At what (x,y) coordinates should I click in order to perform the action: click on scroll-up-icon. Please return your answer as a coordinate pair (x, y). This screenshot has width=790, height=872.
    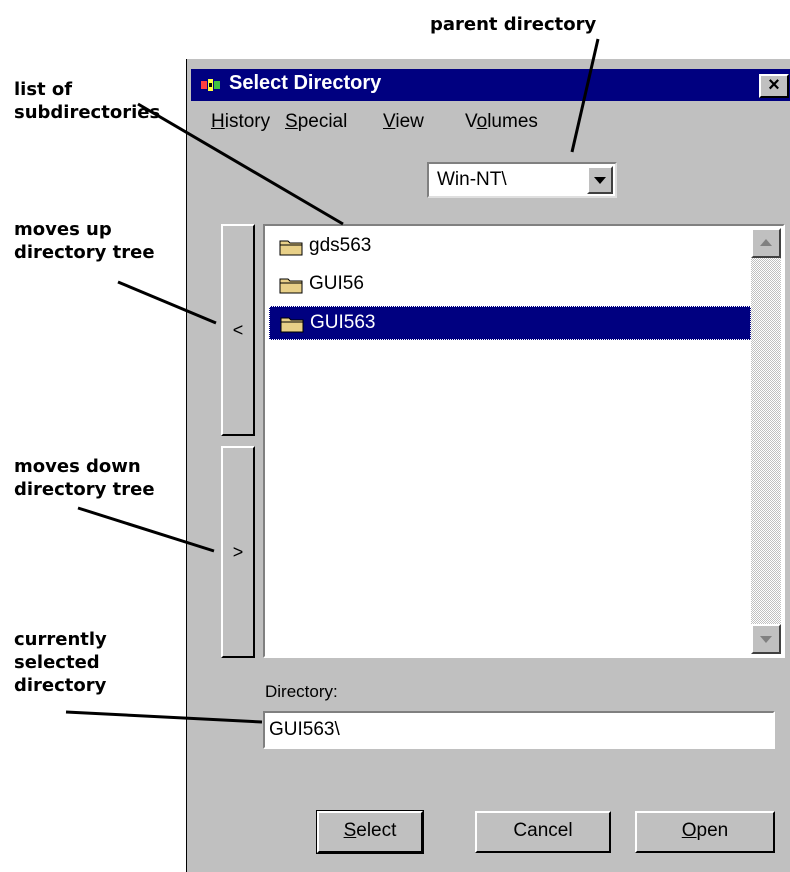
    Looking at the image, I should click on (766, 242).